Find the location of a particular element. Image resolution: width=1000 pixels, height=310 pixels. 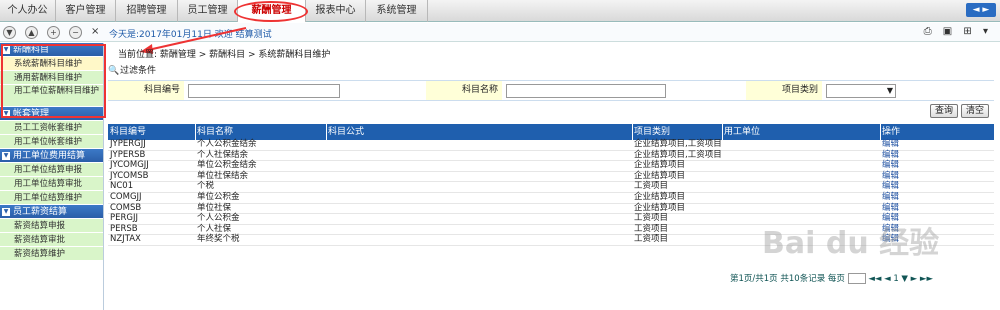

cell-name: 单位公积金 is located at coordinates (218, 196).